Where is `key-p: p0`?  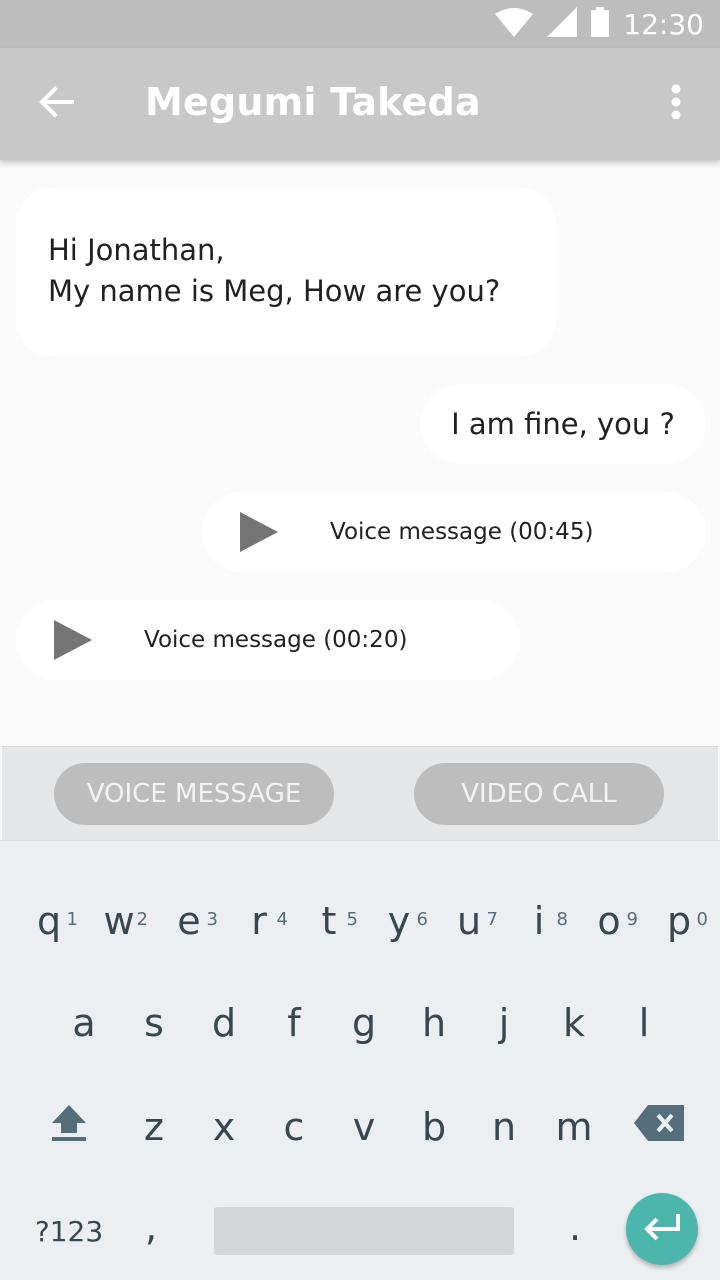 key-p: p0 is located at coordinates (679, 921).